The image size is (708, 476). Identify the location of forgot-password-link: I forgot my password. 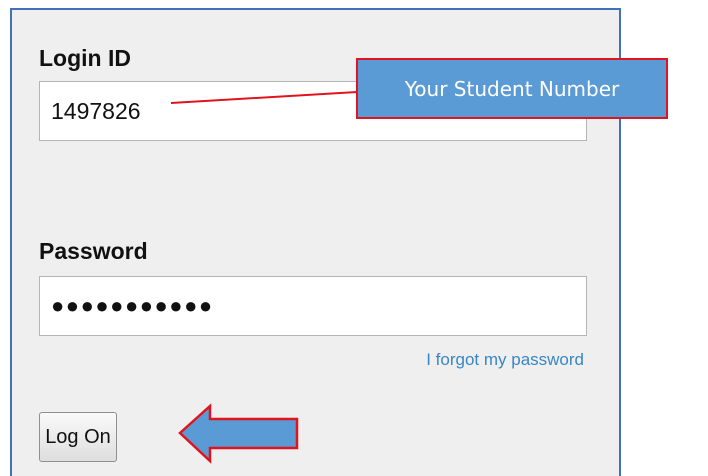
(505, 360).